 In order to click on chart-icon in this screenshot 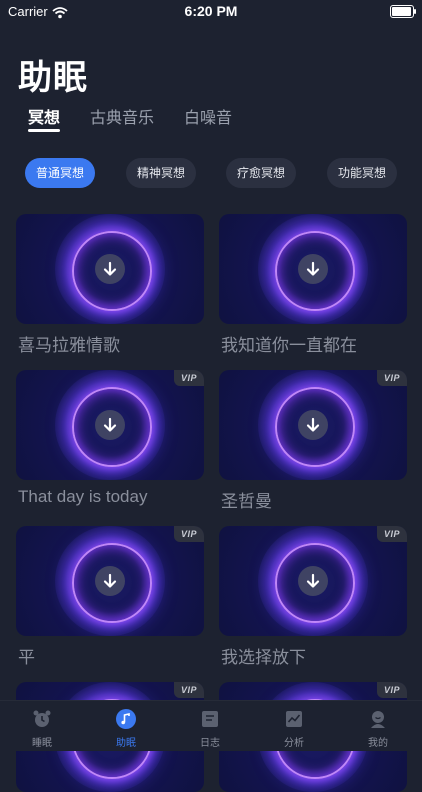, I will do `click(294, 719)`.